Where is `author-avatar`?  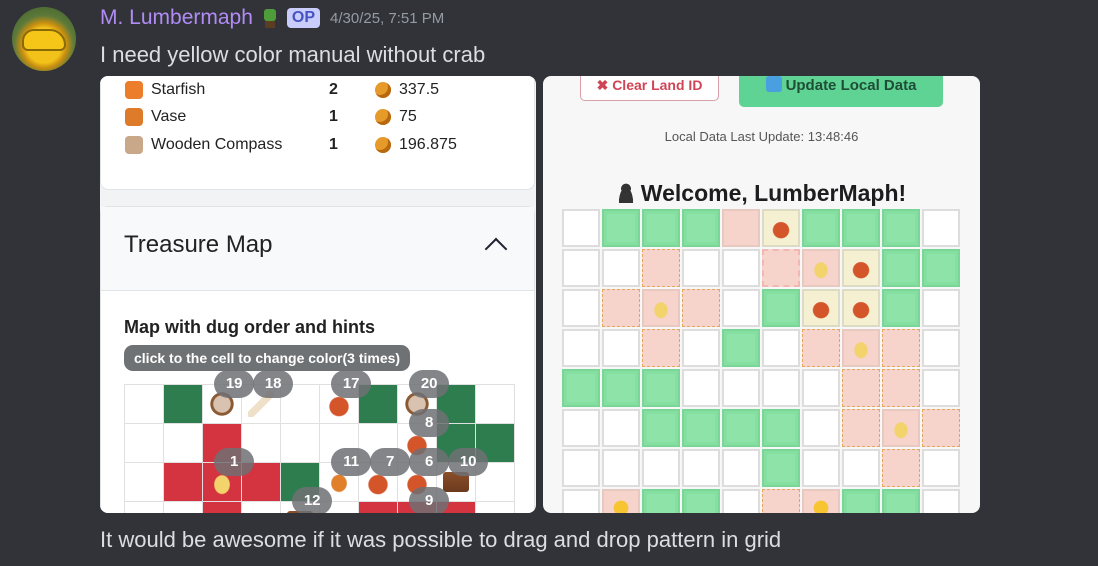
author-avatar is located at coordinates (44, 39).